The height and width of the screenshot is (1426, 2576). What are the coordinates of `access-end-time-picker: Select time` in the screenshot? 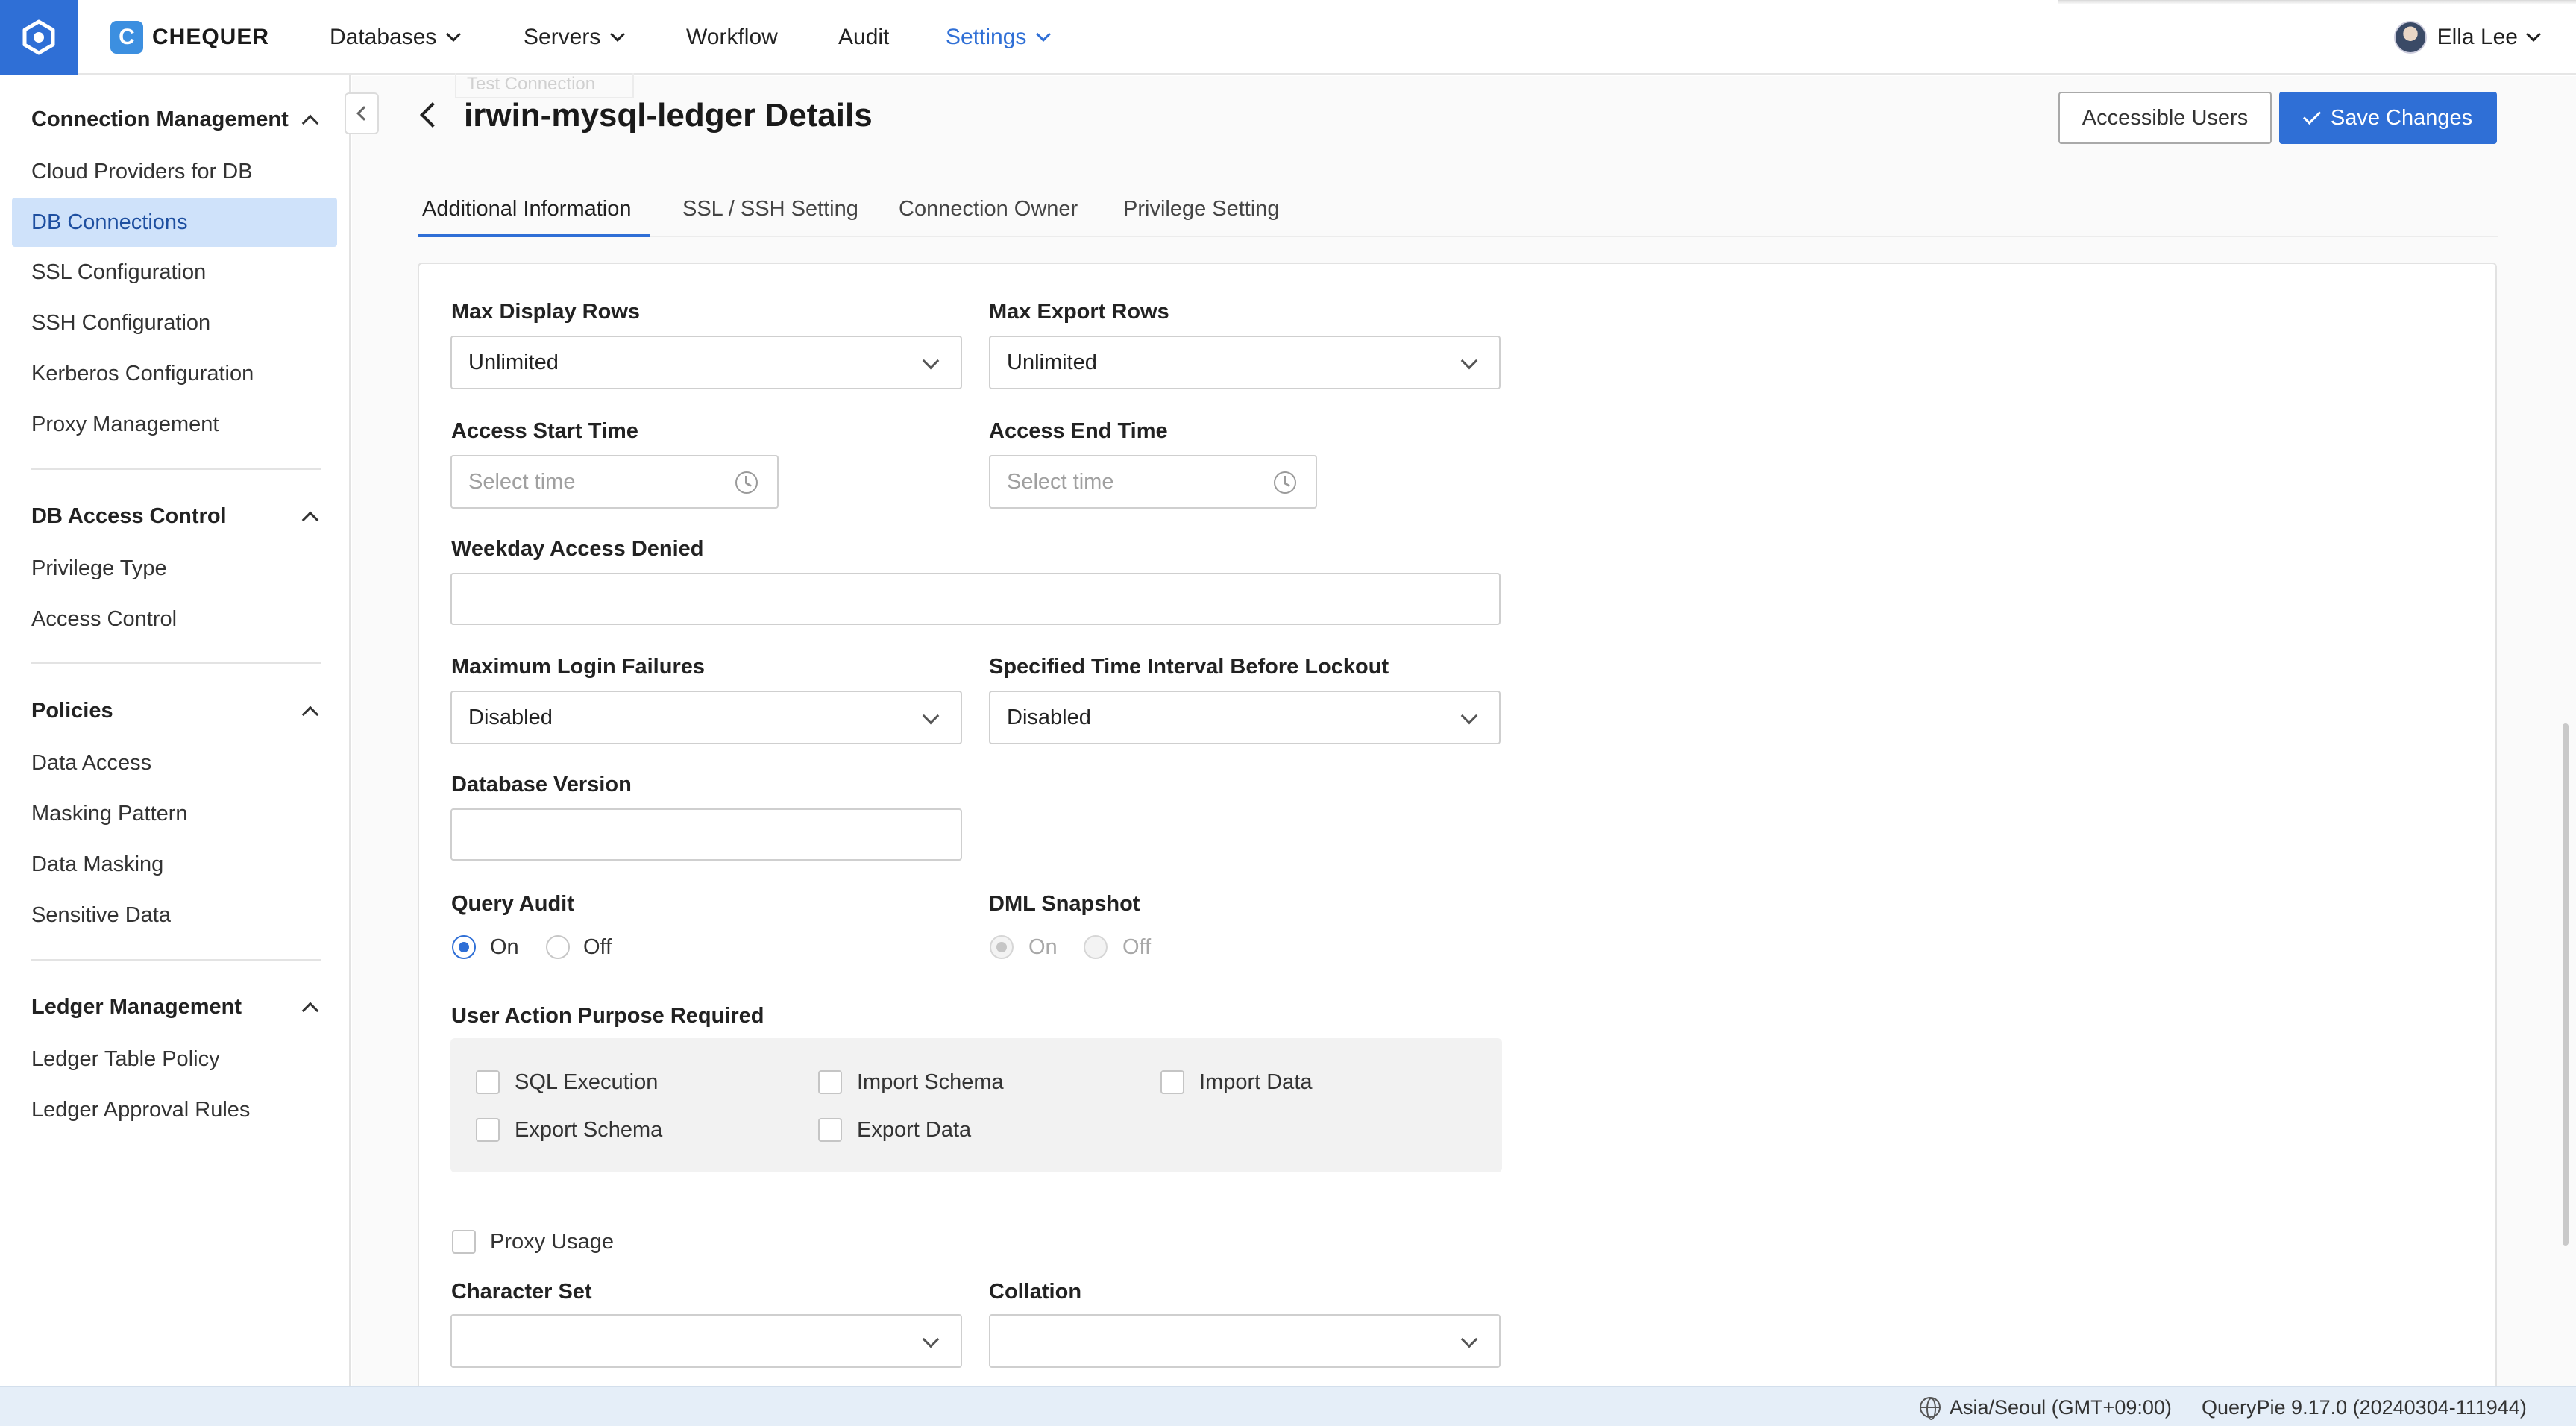 It's located at (1153, 482).